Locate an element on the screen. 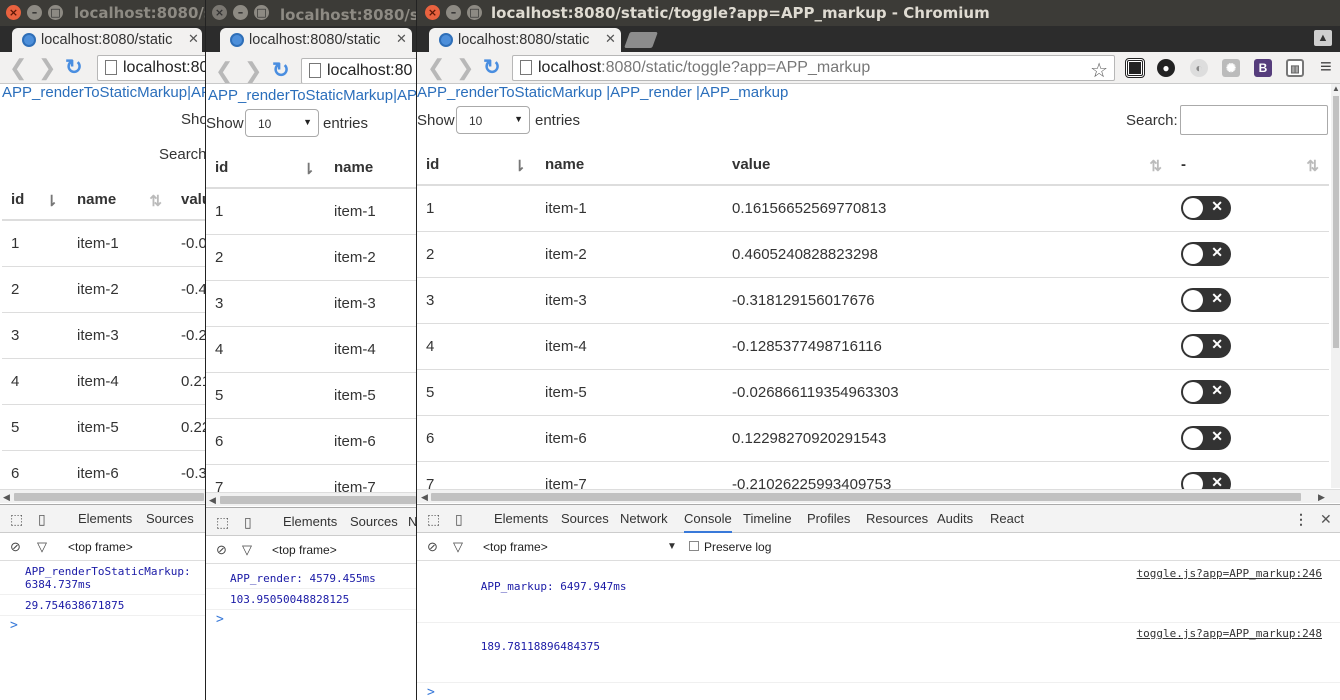 This screenshot has width=1340, height=700. column-header-value: value ⇅ is located at coordinates (947, 165).